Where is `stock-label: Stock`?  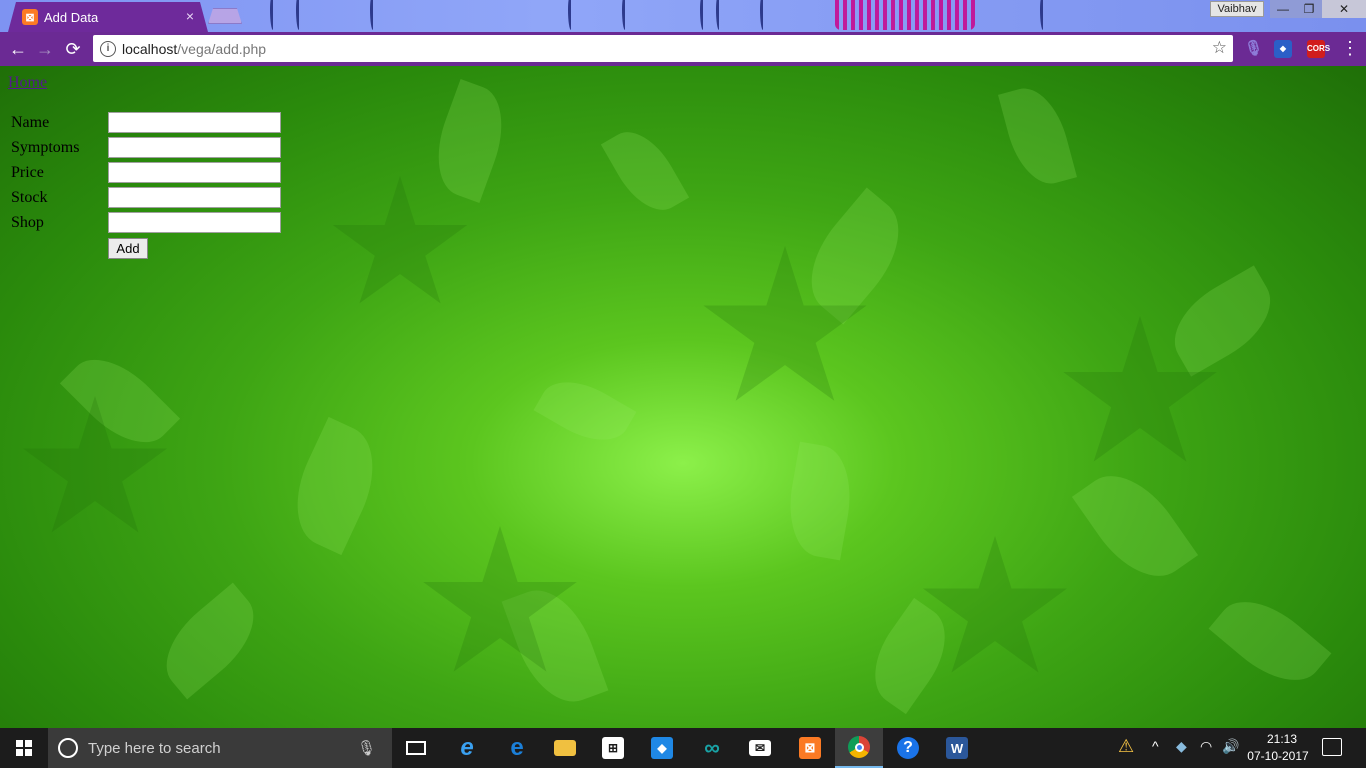
stock-label: Stock is located at coordinates (29, 197).